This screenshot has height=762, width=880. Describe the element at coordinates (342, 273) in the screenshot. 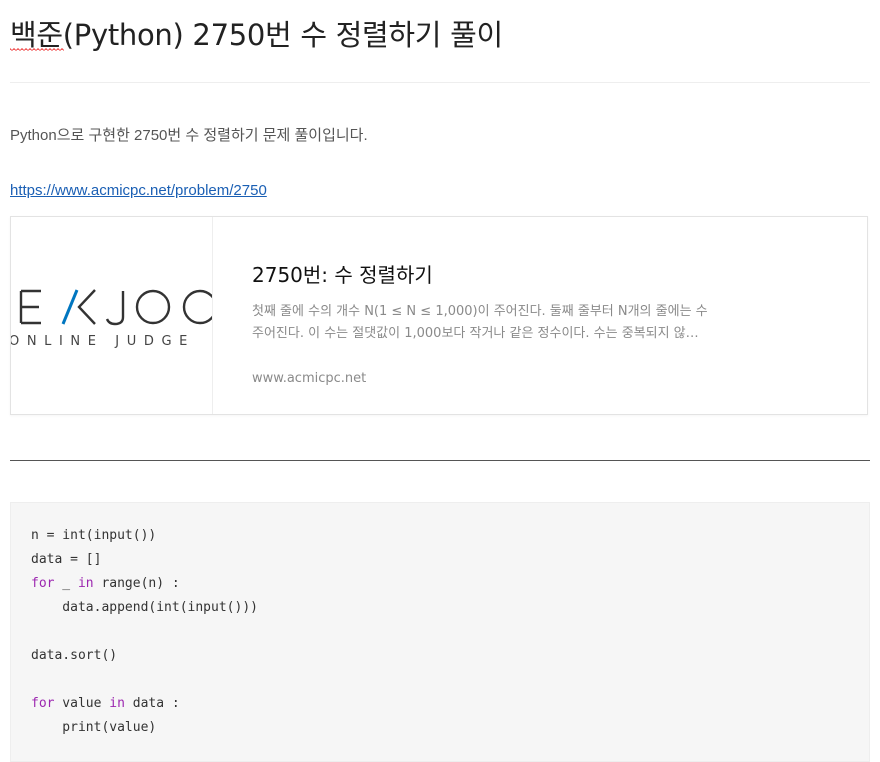

I see `card-title: 2750번: 수 정렬하기` at that location.